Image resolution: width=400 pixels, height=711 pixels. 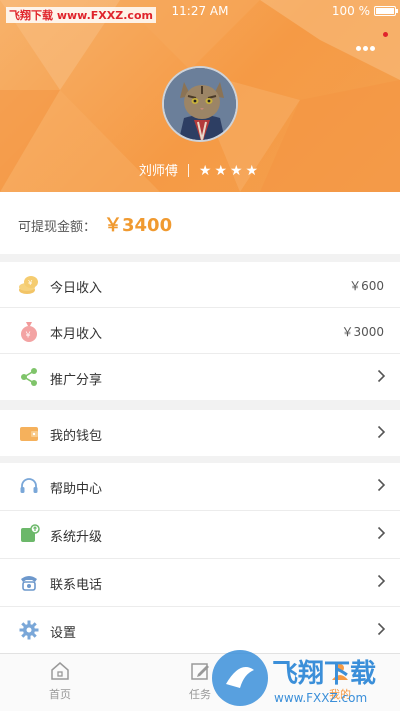 I want to click on upgrade-icon, so click(x=30, y=533).